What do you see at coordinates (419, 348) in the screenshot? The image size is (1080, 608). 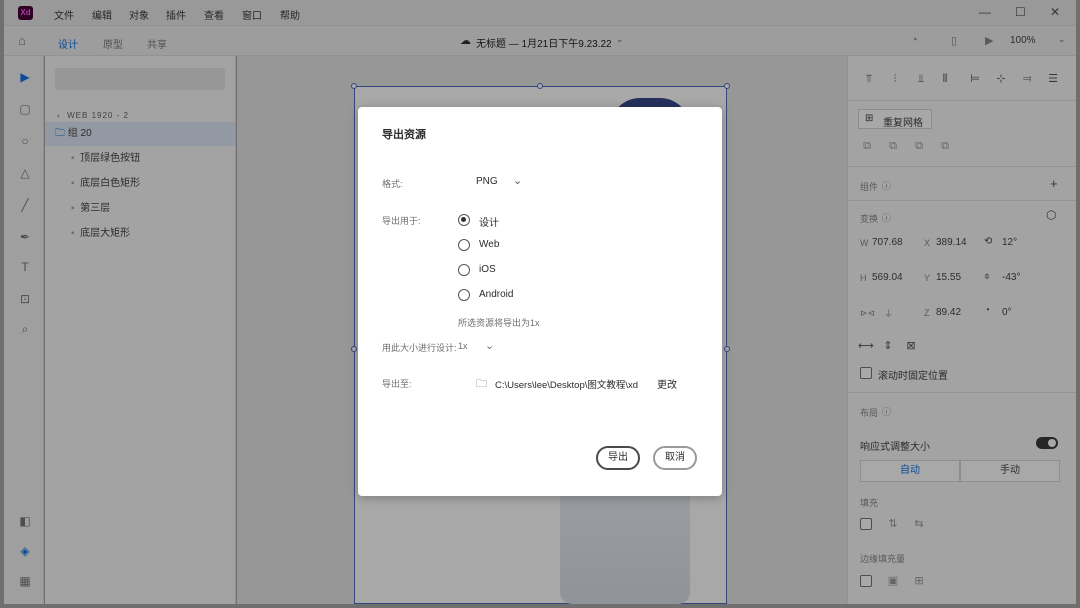 I see `design-size-label: 用此大小进行设计:` at bounding box center [419, 348].